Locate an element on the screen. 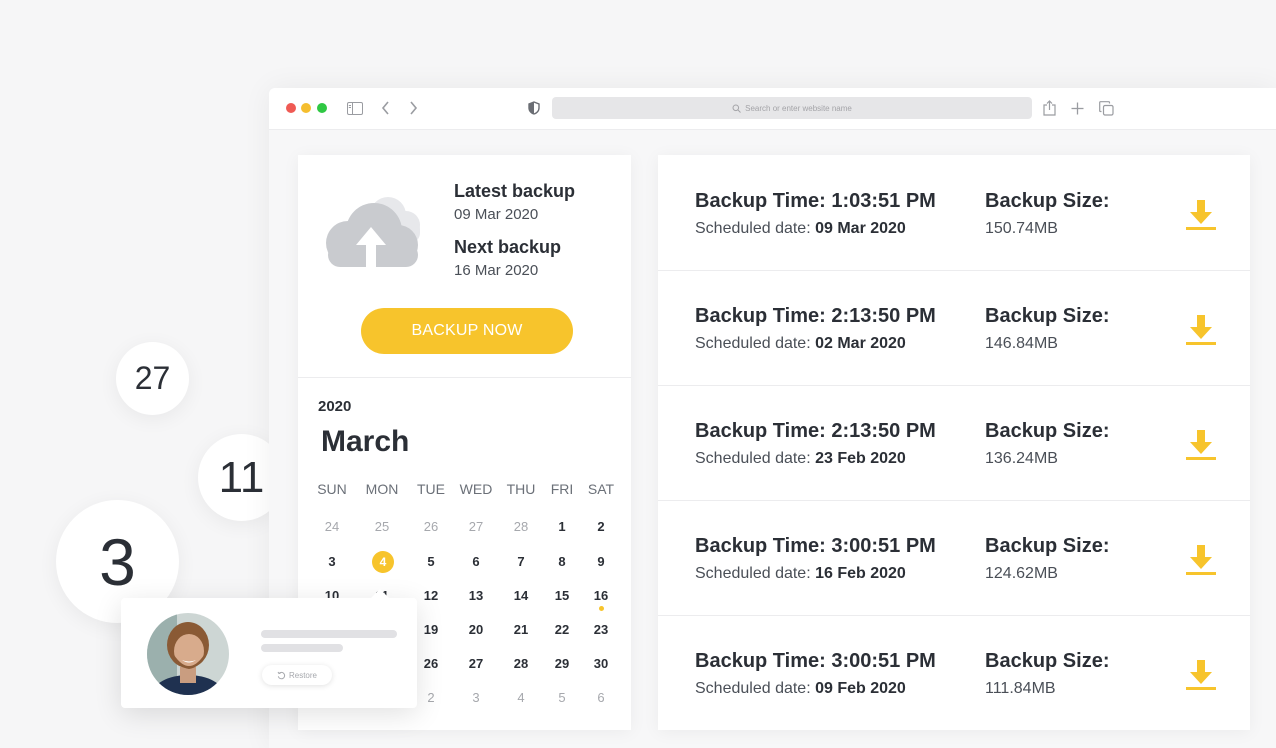 The height and width of the screenshot is (748, 1276). popup-notch is located at coordinates (380, 594).